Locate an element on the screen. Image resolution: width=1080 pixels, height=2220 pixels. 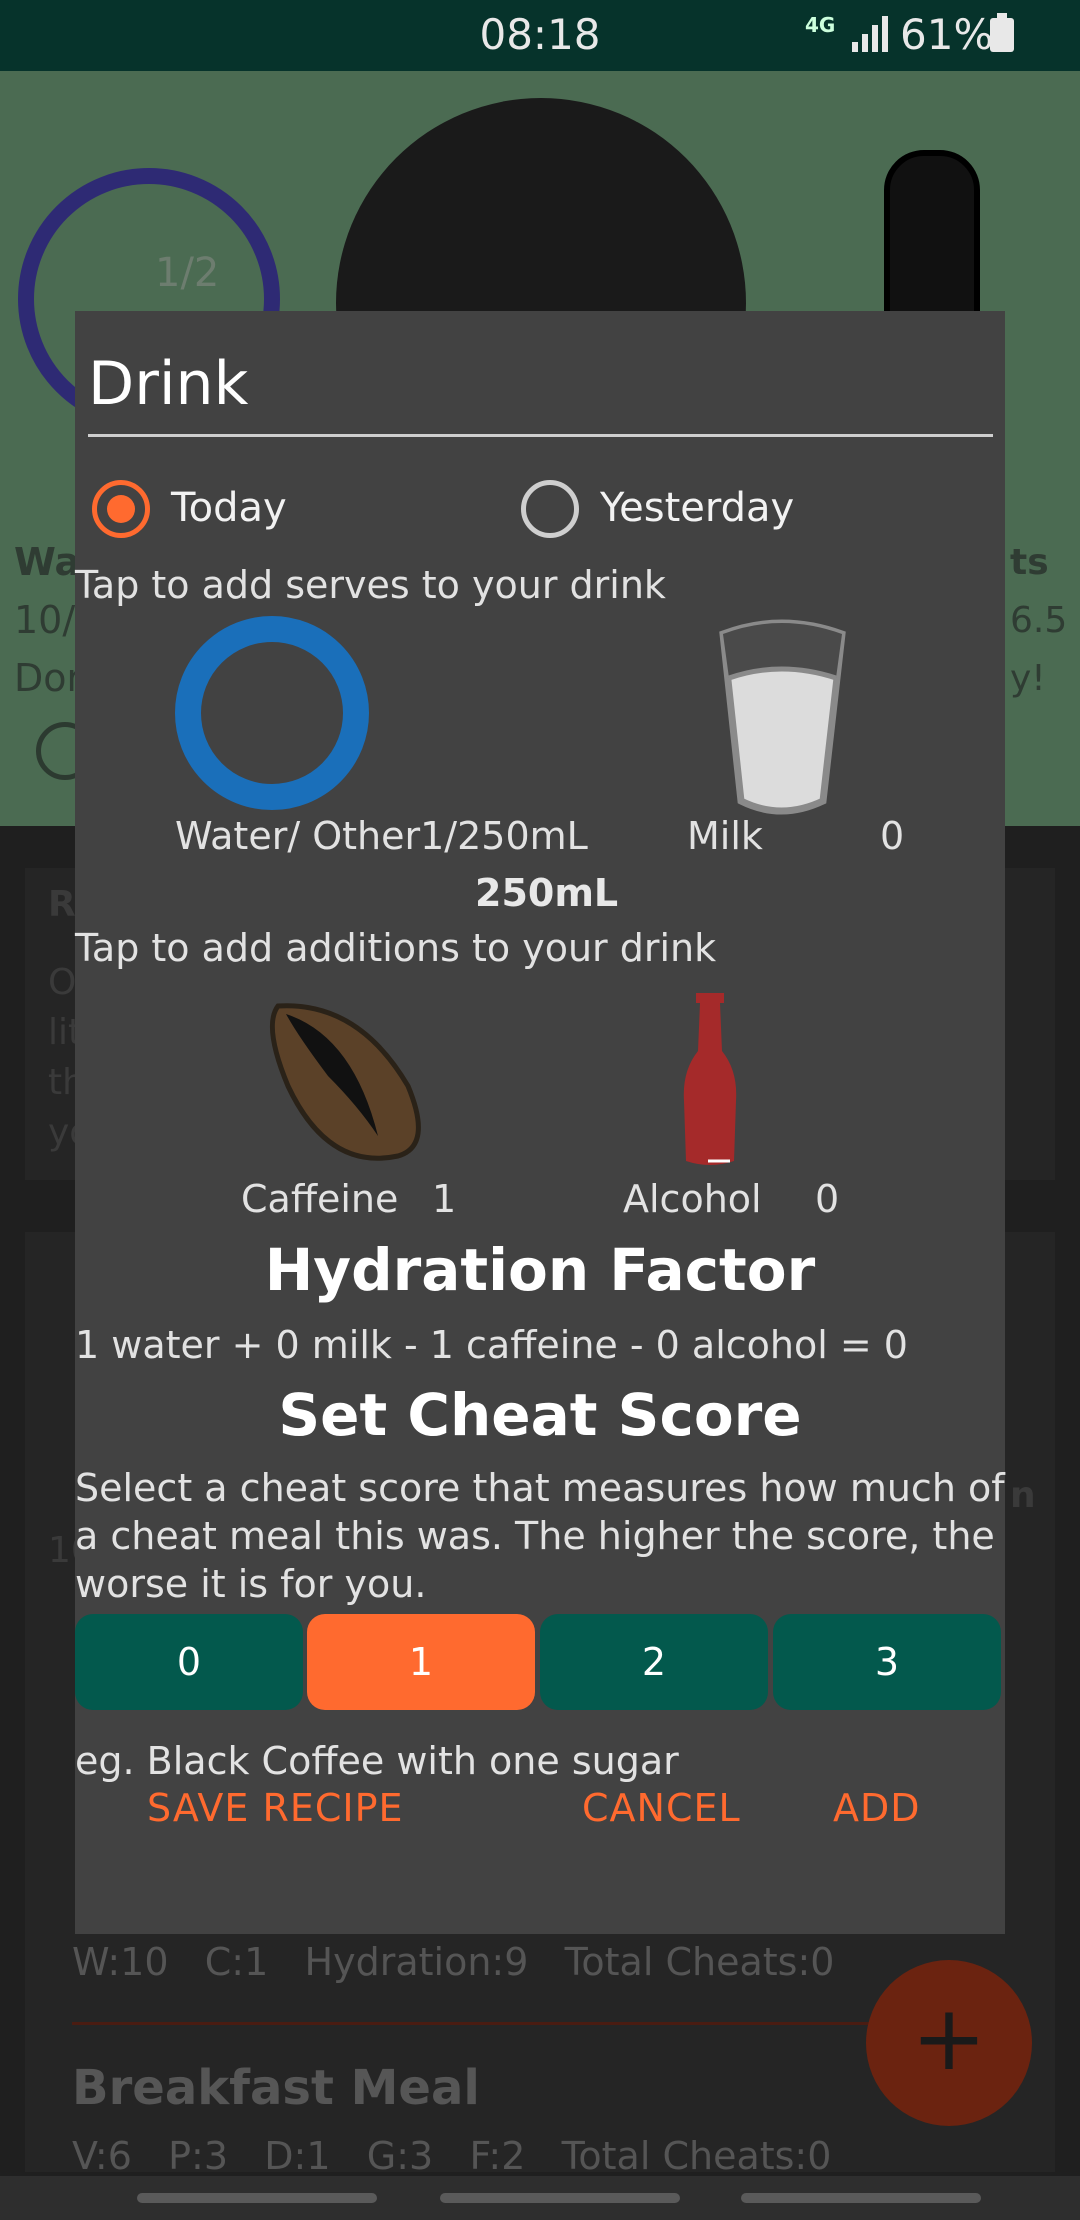
milk-glass-icon is located at coordinates (782, 716).